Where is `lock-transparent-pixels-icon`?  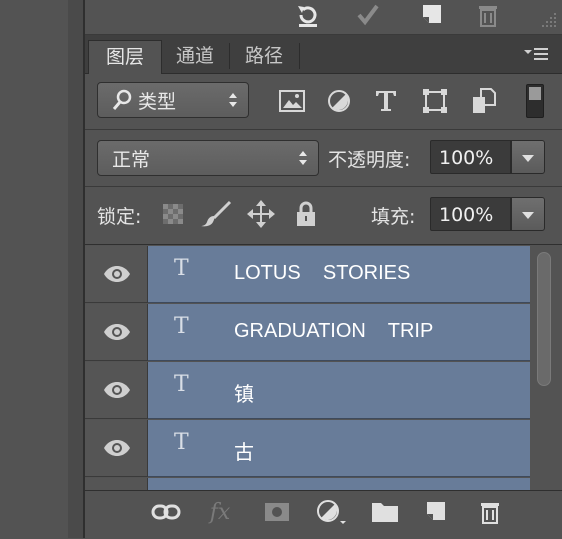 lock-transparent-pixels-icon is located at coordinates (174, 217).